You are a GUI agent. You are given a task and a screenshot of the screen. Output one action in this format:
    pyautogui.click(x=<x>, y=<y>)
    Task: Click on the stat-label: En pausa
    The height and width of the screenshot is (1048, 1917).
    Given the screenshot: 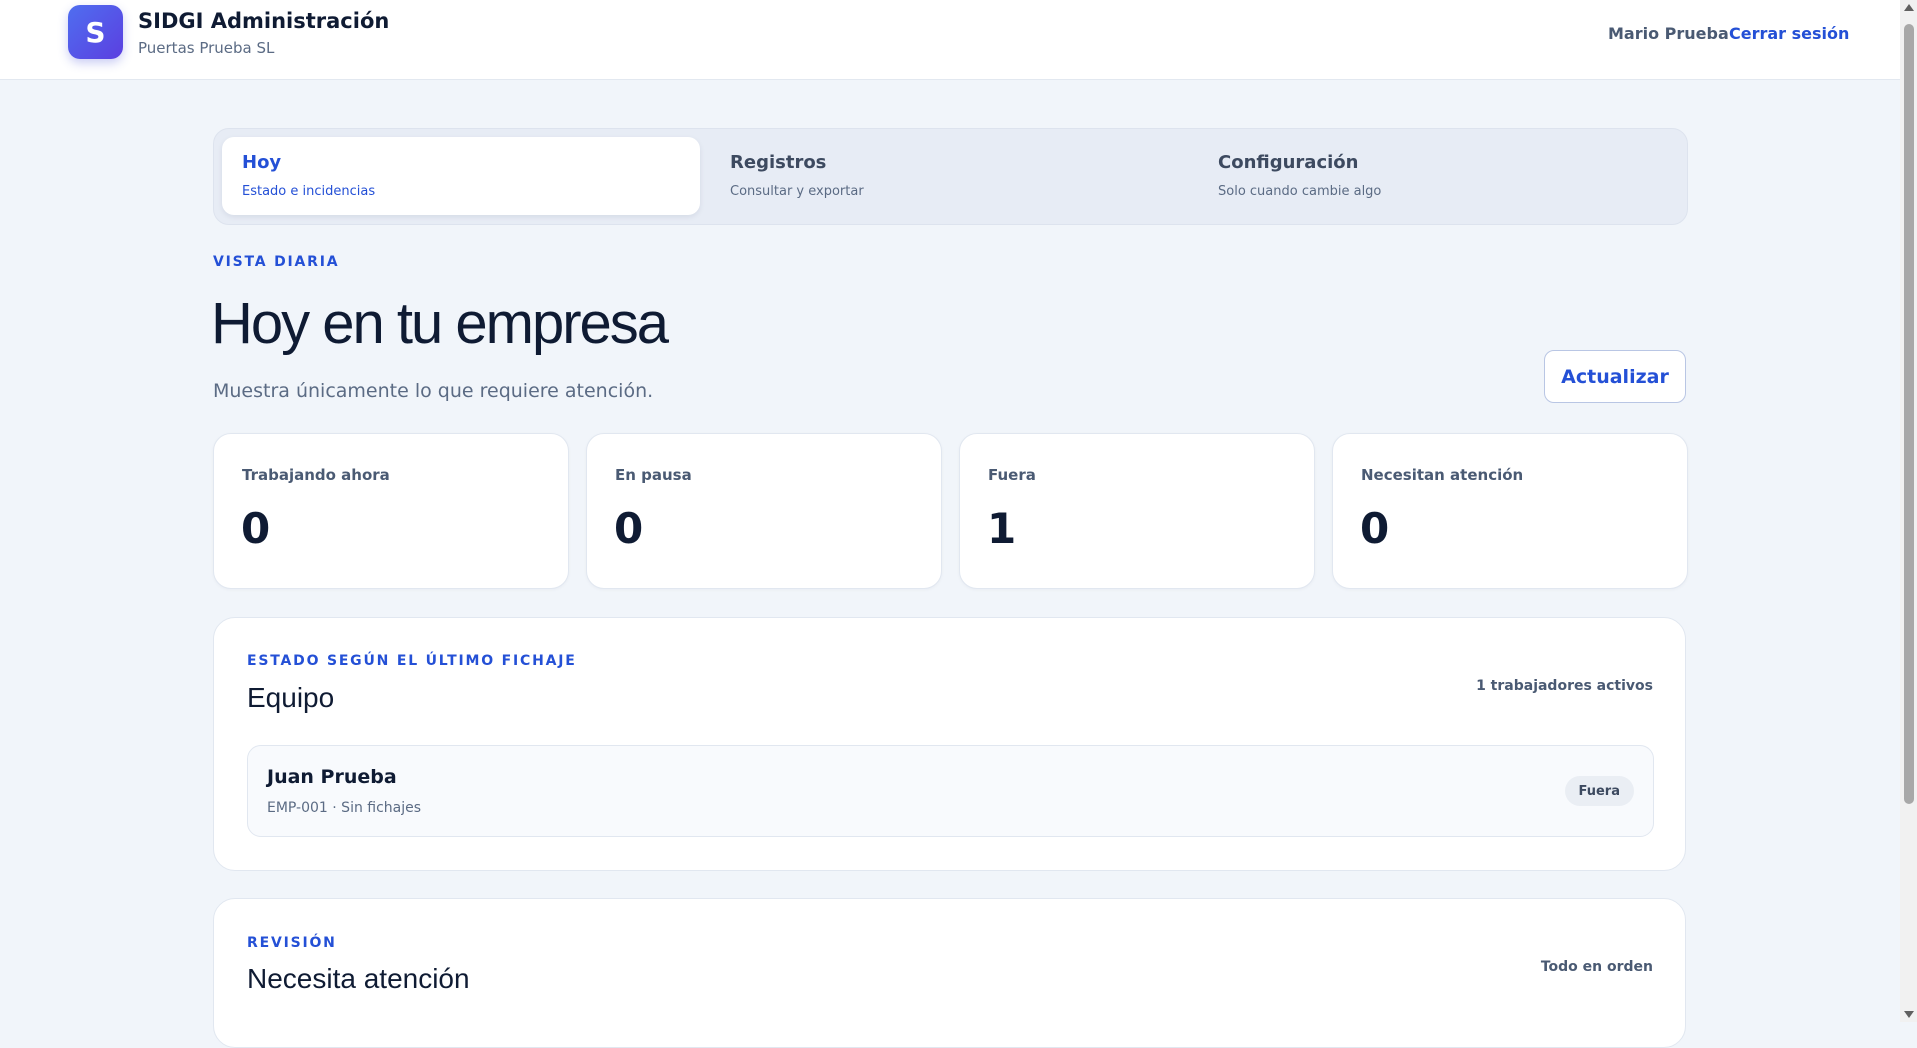 What is the action you would take?
    pyautogui.click(x=653, y=475)
    